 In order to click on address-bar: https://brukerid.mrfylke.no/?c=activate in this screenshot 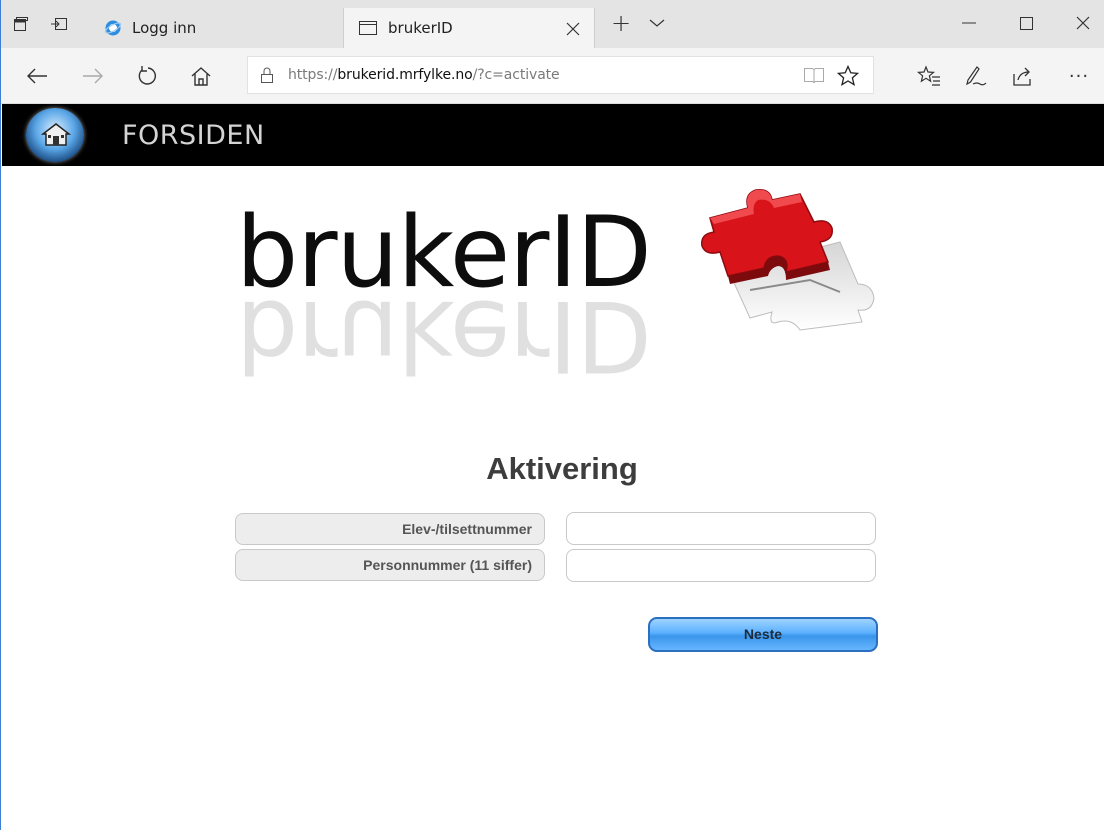, I will do `click(560, 75)`.